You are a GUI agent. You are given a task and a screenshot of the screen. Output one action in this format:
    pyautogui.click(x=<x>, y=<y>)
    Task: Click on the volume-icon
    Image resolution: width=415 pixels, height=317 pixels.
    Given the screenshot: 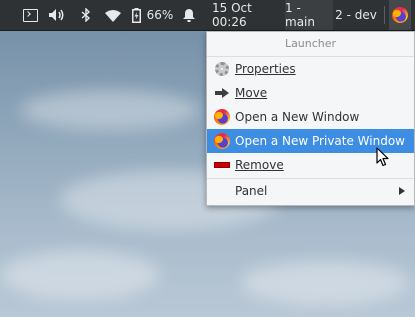 What is the action you would take?
    pyautogui.click(x=57, y=15)
    